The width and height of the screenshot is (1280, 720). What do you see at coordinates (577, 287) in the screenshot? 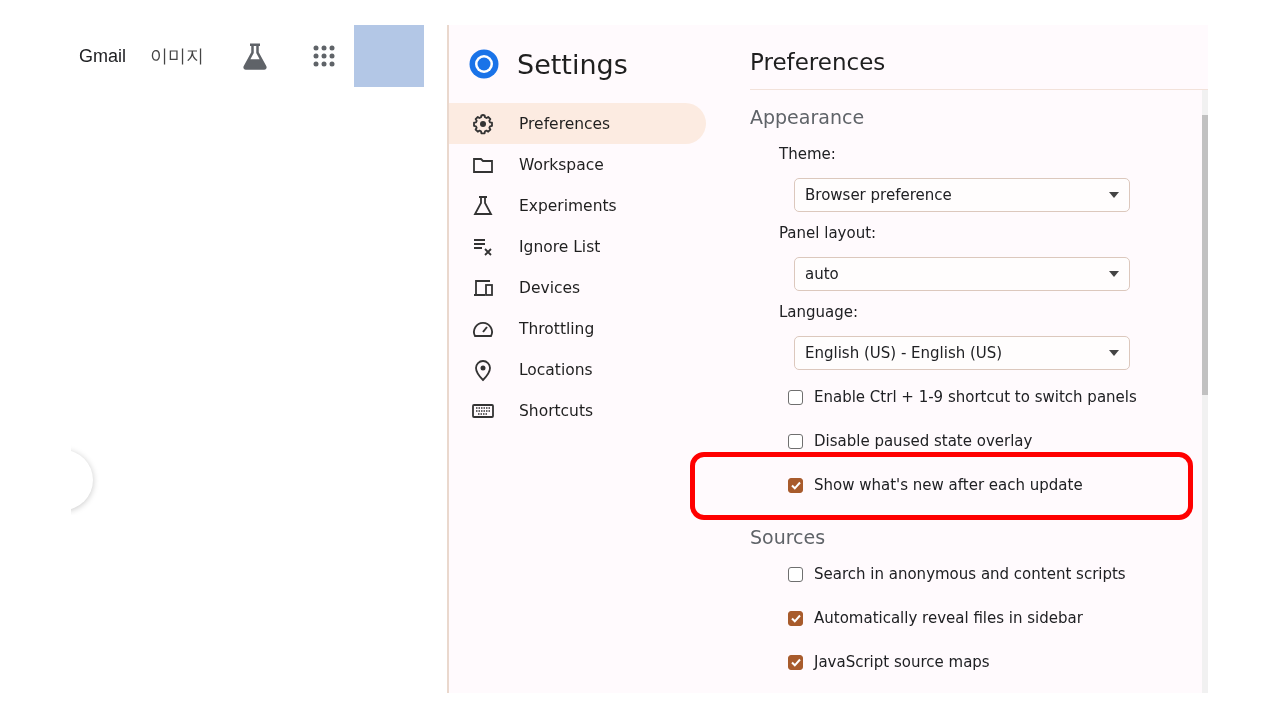
I see `sidebar-item: Devices` at bounding box center [577, 287].